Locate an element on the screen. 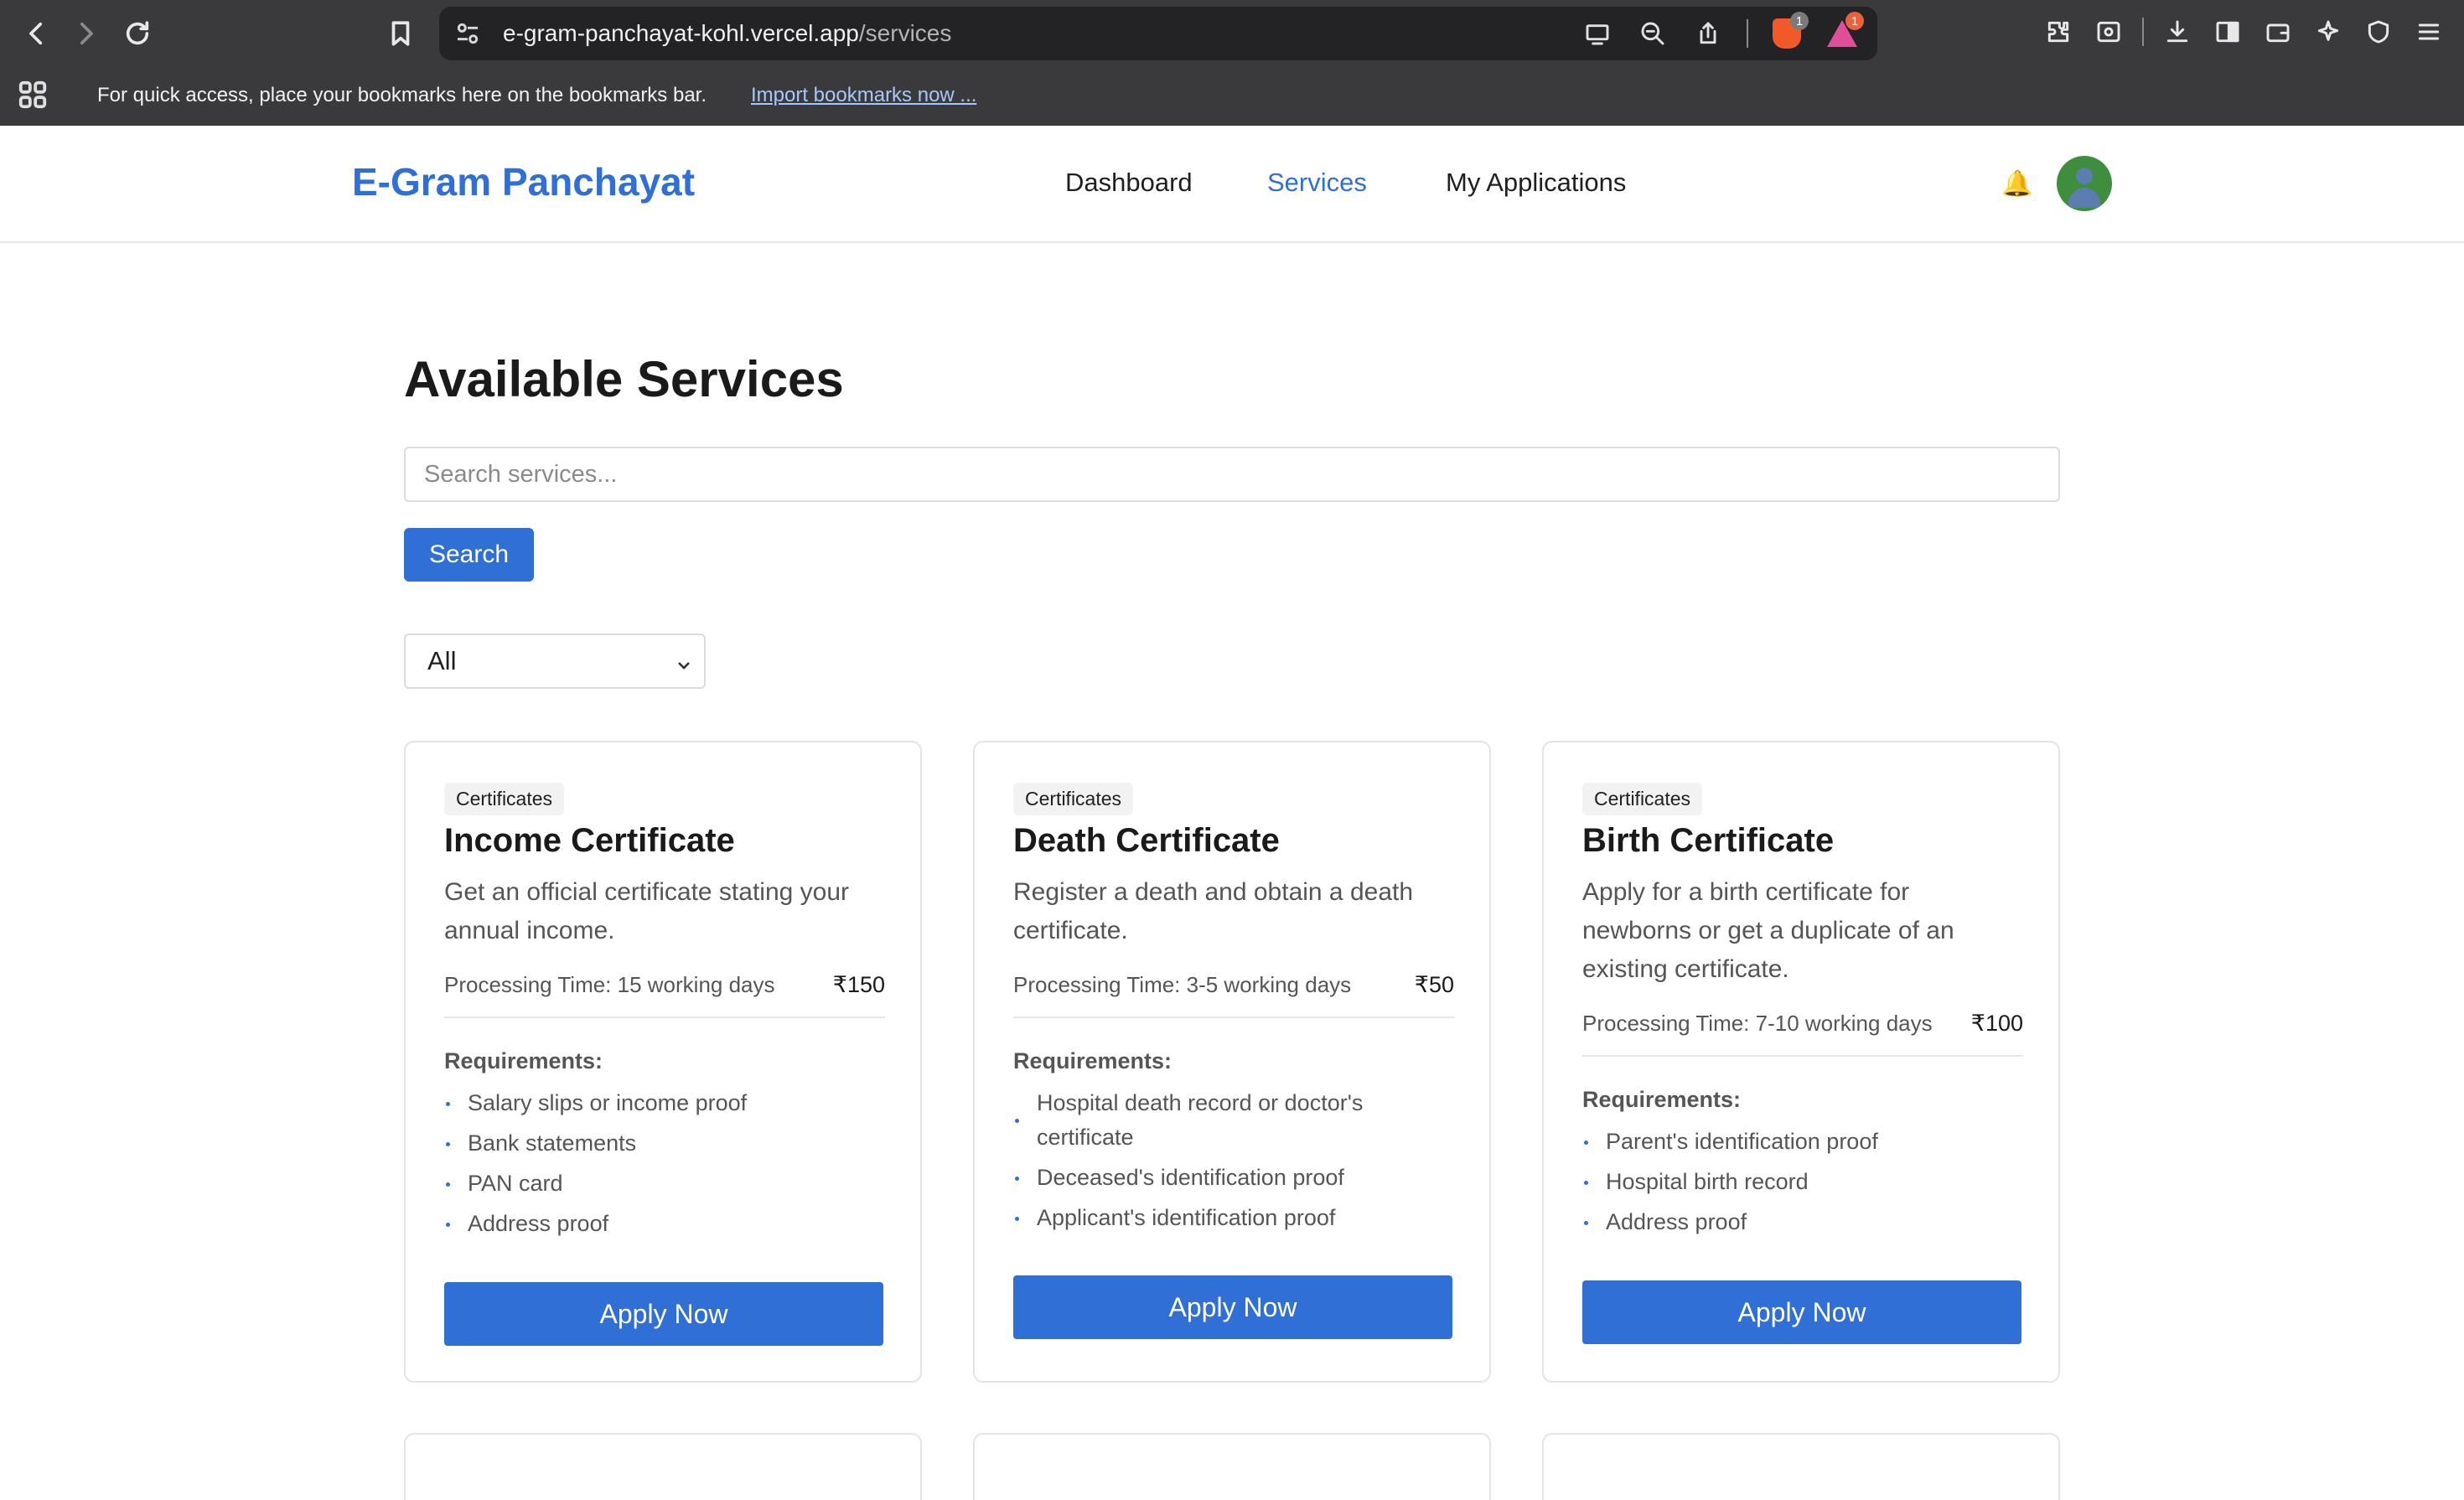 This screenshot has height=1500, width=2464. page-title: Available Services is located at coordinates (624, 379).